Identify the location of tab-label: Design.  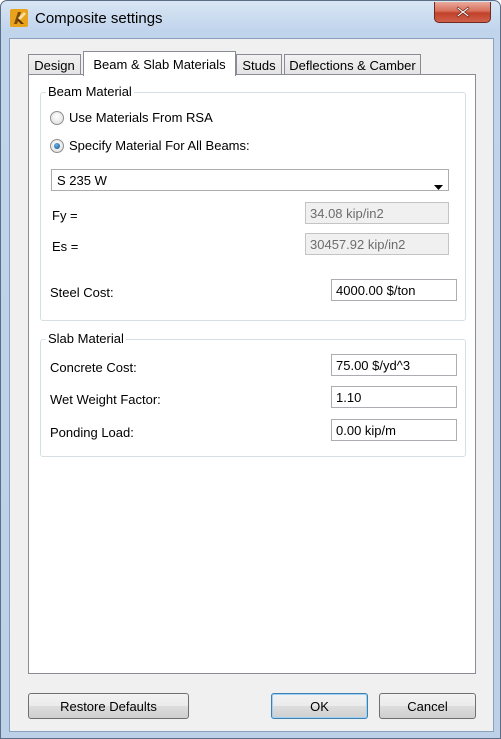
(54, 65).